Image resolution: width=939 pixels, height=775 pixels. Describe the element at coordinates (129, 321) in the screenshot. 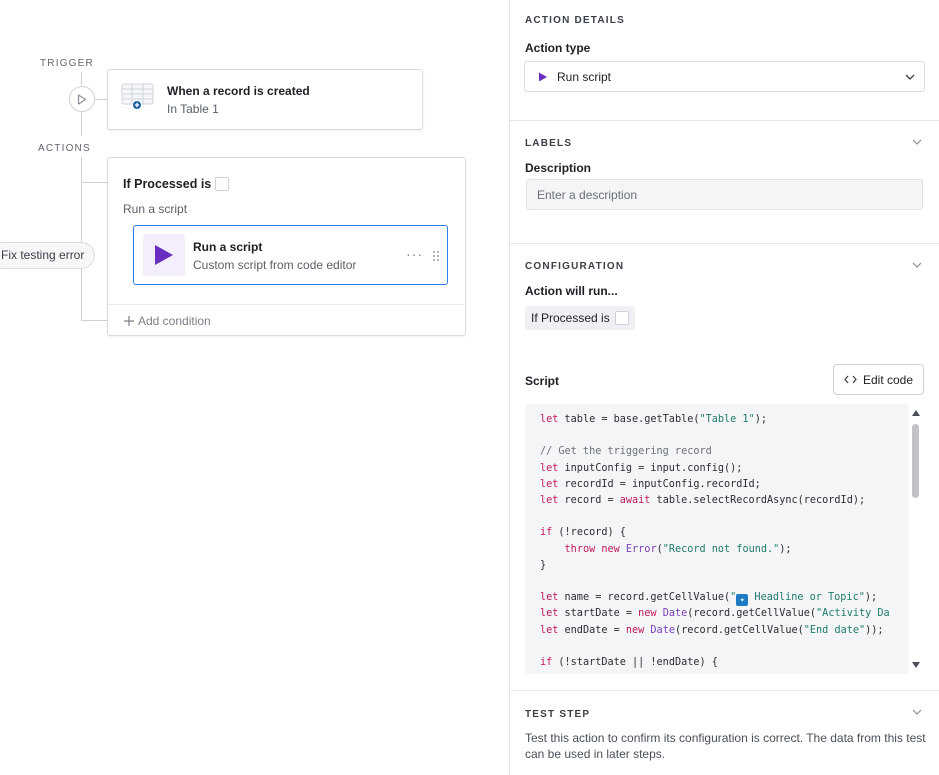

I see `plus-icon` at that location.